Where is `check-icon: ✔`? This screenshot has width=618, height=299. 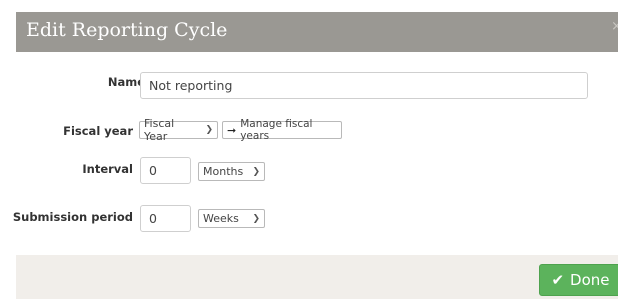
check-icon: ✔ is located at coordinates (558, 280).